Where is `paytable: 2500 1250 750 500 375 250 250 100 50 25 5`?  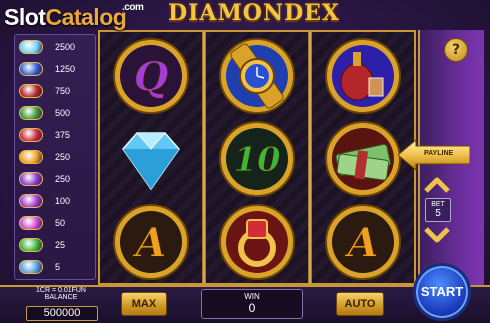
paytable: 2500 1250 750 500 375 250 250 100 50 25 5 is located at coordinates (55, 157).